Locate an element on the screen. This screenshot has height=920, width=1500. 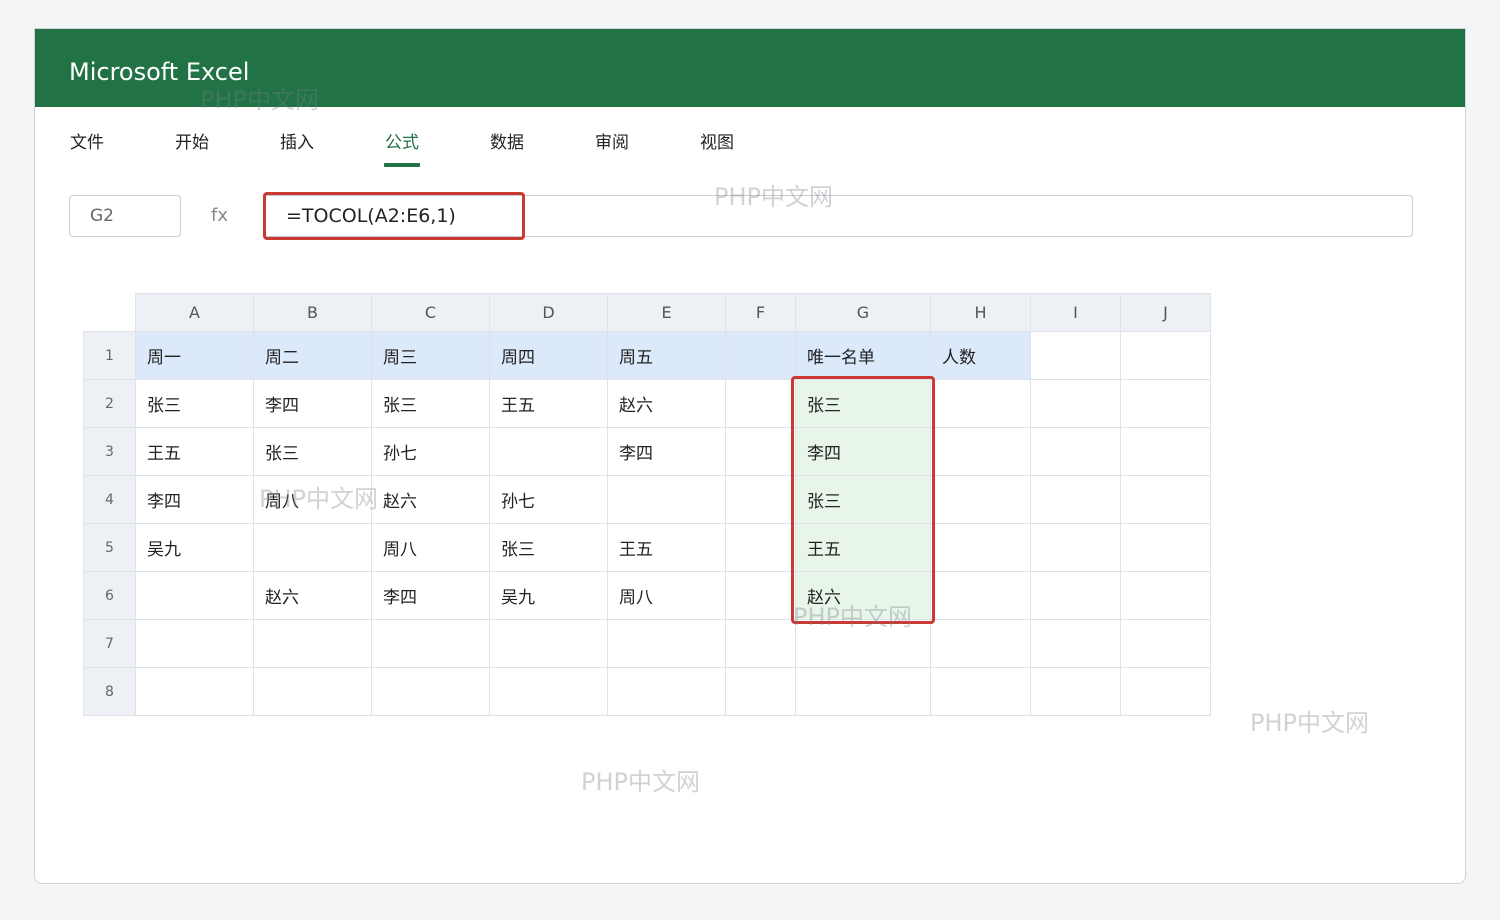
tab-view: 视图 is located at coordinates (717, 149).